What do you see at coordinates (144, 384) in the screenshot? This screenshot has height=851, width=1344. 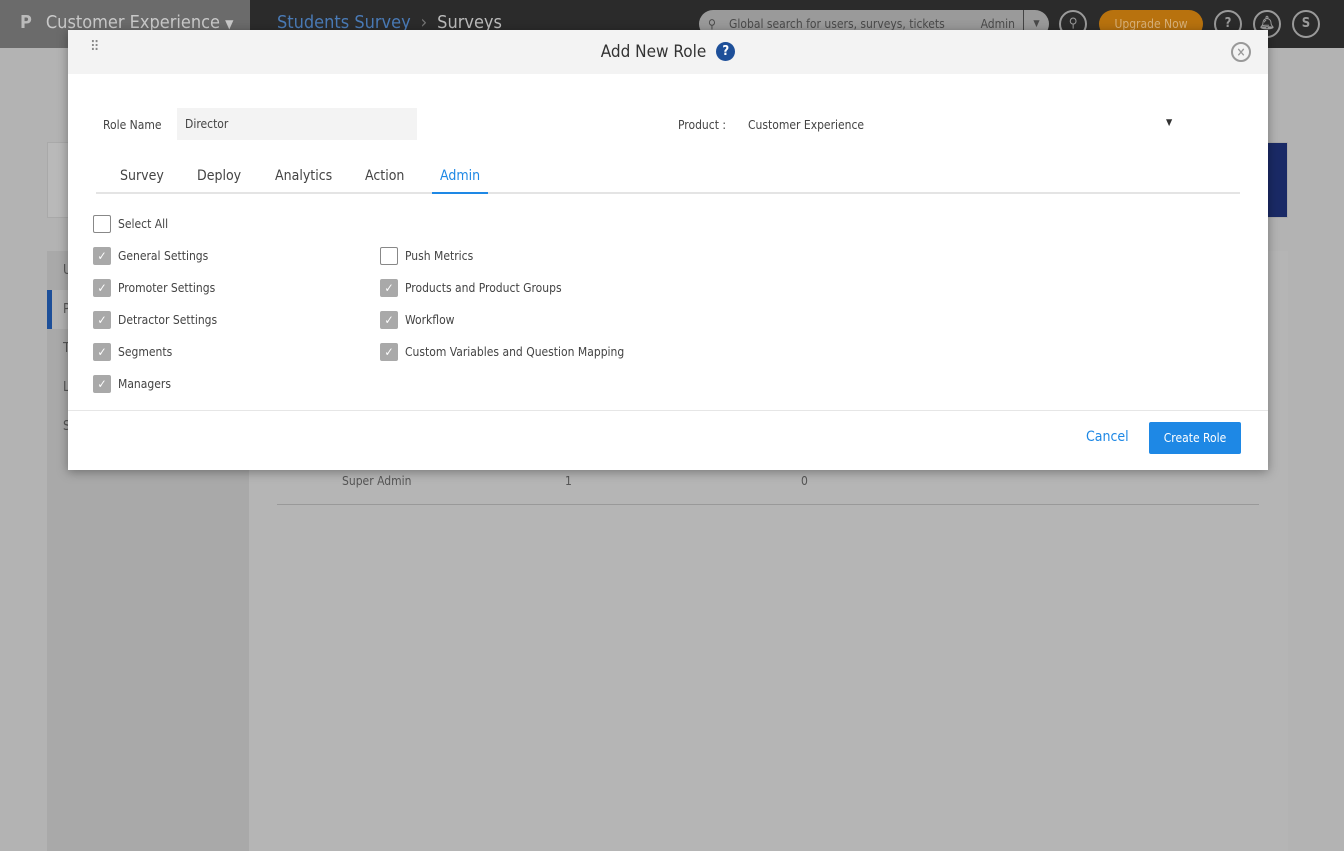 I see `checkbox-label: Managers` at bounding box center [144, 384].